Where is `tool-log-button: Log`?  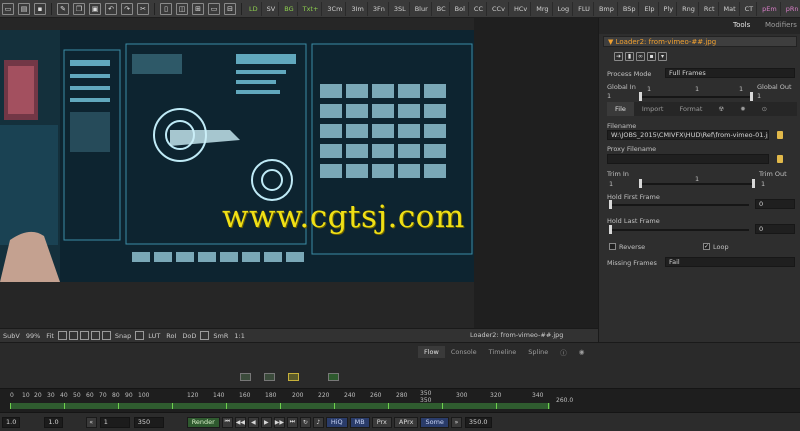 tool-log-button: Log is located at coordinates (564, 8).